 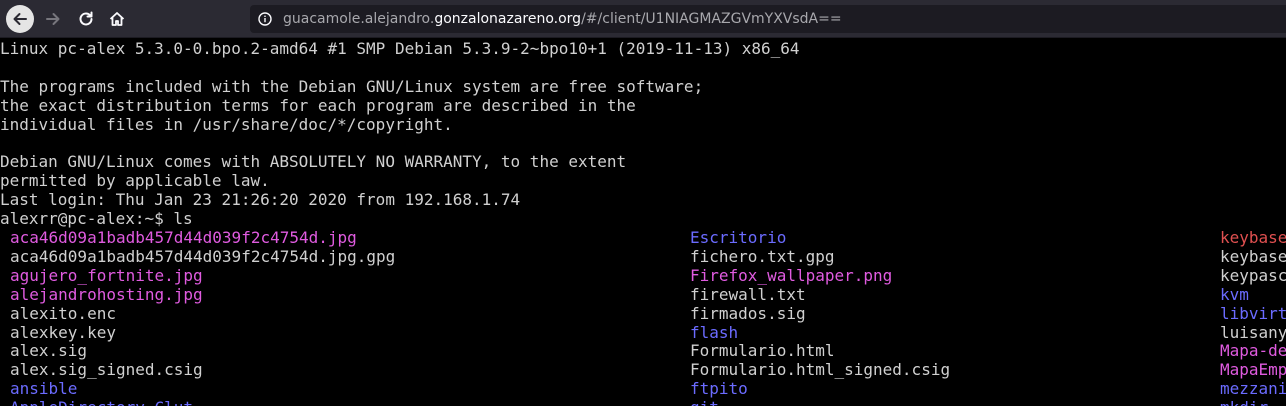 I want to click on arrow-right-icon, so click(x=53, y=19).